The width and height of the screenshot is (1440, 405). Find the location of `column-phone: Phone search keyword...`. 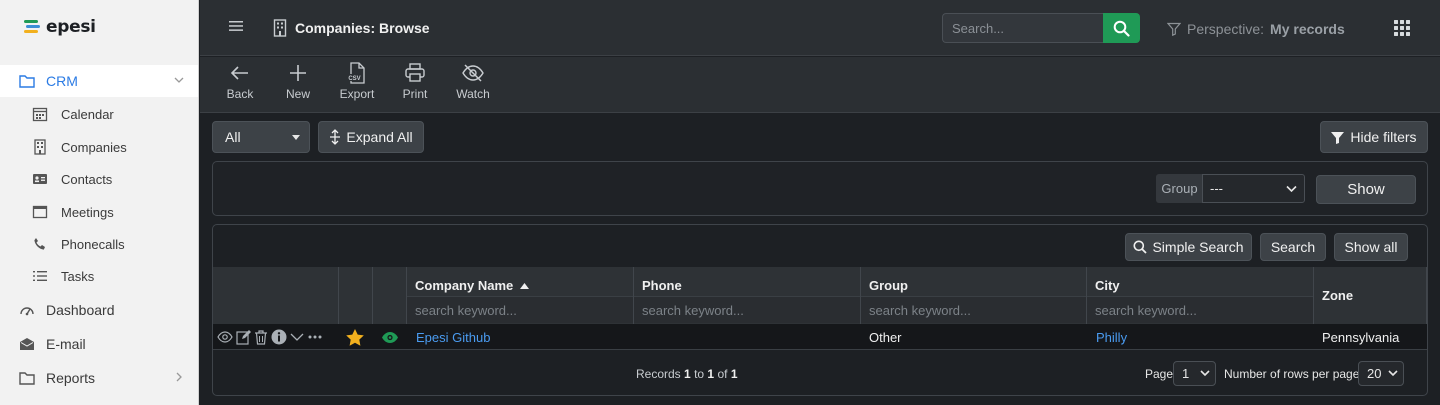

column-phone: Phone search keyword... is located at coordinates (747, 295).